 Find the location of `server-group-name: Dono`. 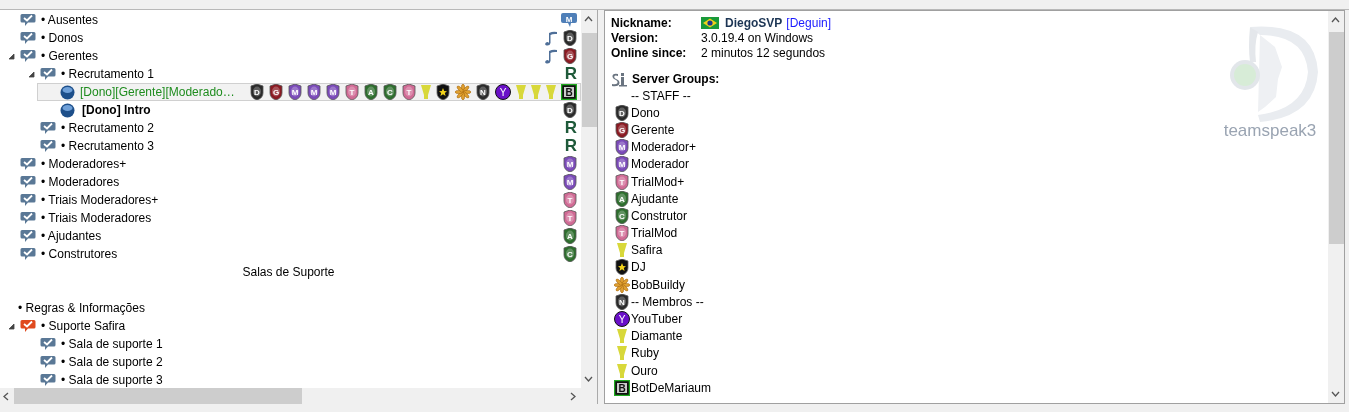

server-group-name: Dono is located at coordinates (645, 112).